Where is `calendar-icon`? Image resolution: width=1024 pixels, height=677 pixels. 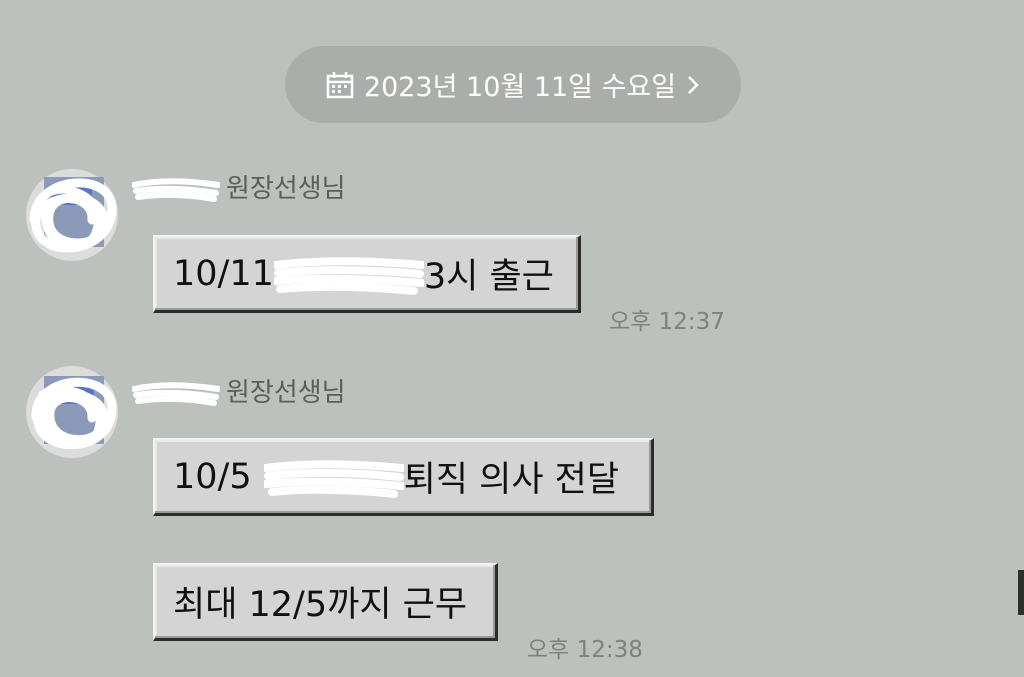 calendar-icon is located at coordinates (340, 85).